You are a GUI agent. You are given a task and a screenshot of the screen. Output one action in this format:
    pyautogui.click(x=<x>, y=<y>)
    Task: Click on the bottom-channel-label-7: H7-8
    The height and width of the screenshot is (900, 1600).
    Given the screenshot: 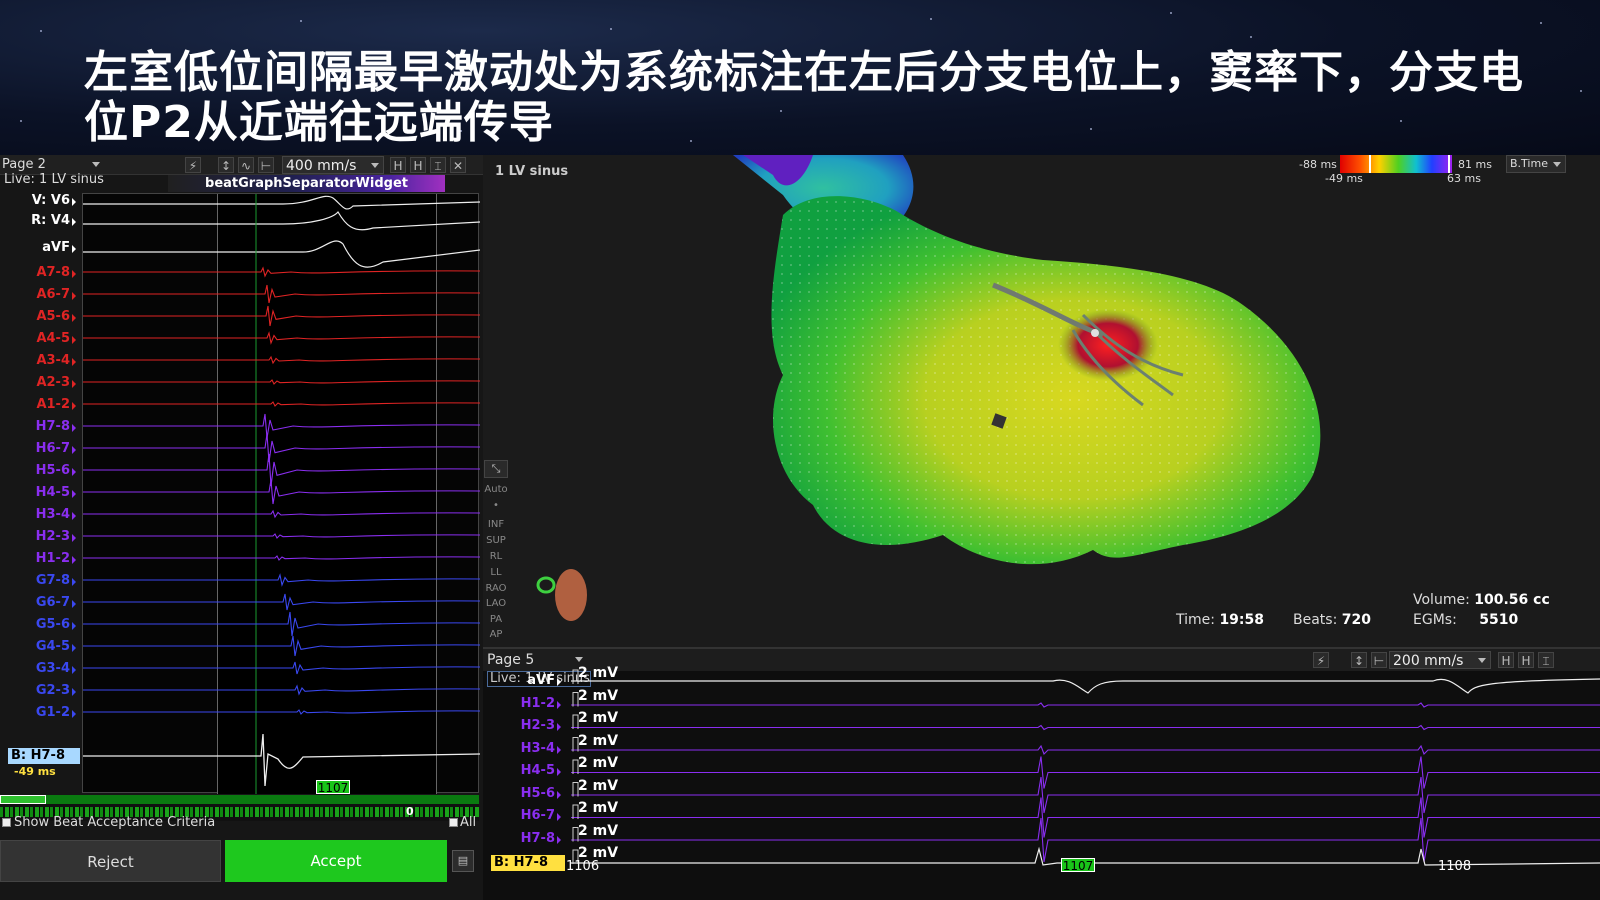 What is the action you would take?
    pyautogui.click(x=523, y=838)
    